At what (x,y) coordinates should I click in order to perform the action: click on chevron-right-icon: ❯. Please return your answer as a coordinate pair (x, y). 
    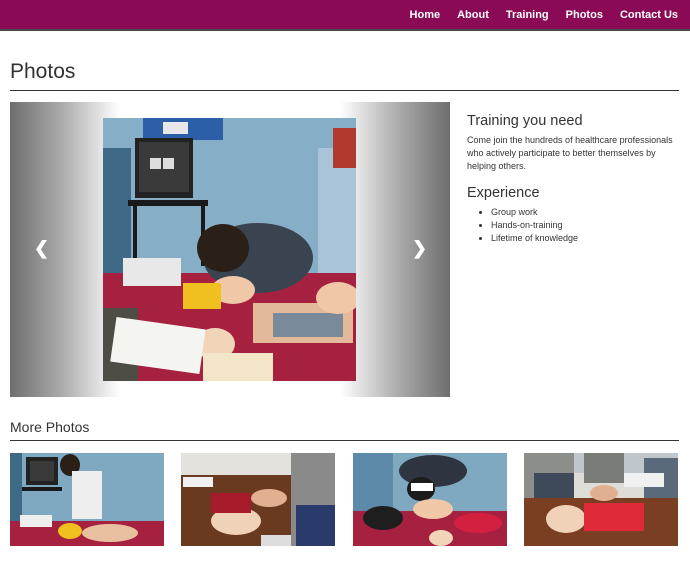
    Looking at the image, I should click on (419, 248).